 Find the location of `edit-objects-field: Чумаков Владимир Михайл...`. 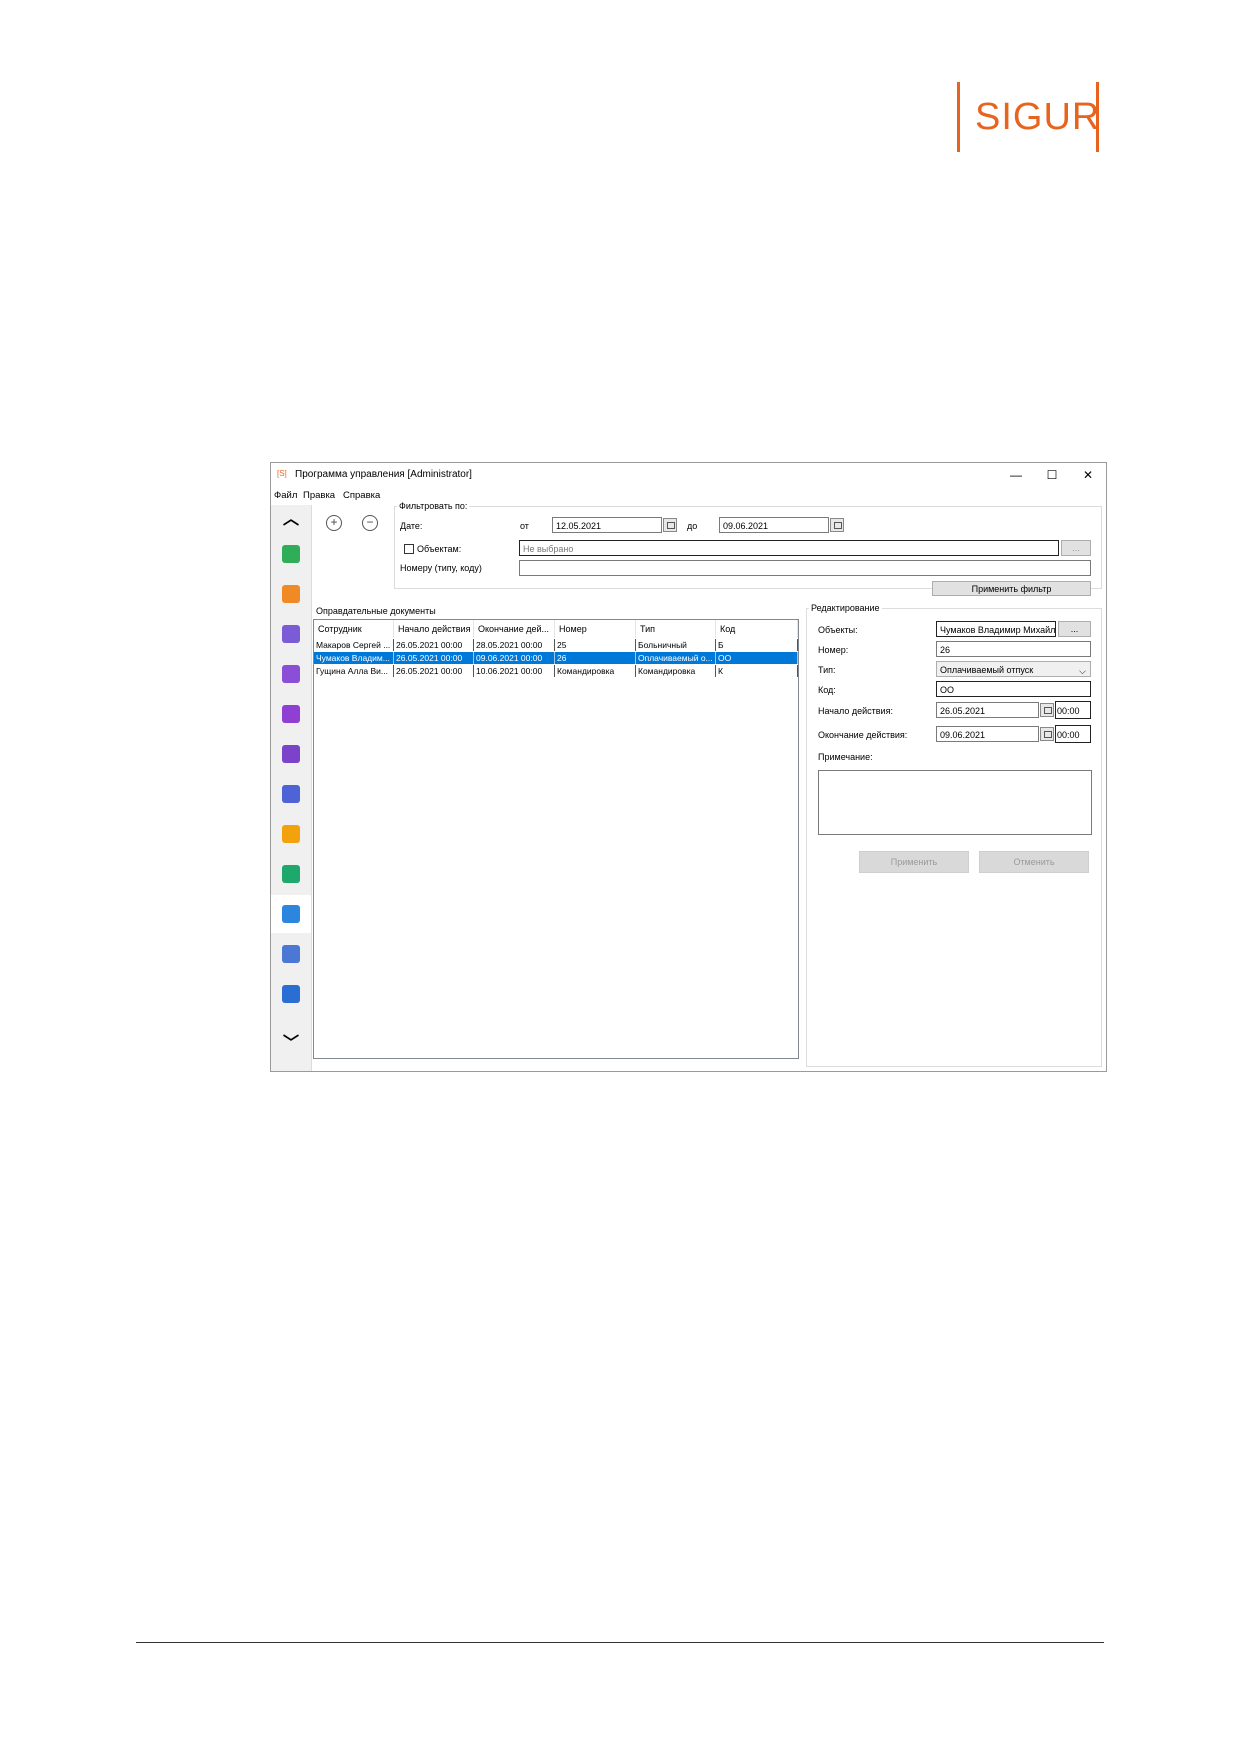

edit-objects-field: Чумаков Владимир Михайл... is located at coordinates (996, 629).